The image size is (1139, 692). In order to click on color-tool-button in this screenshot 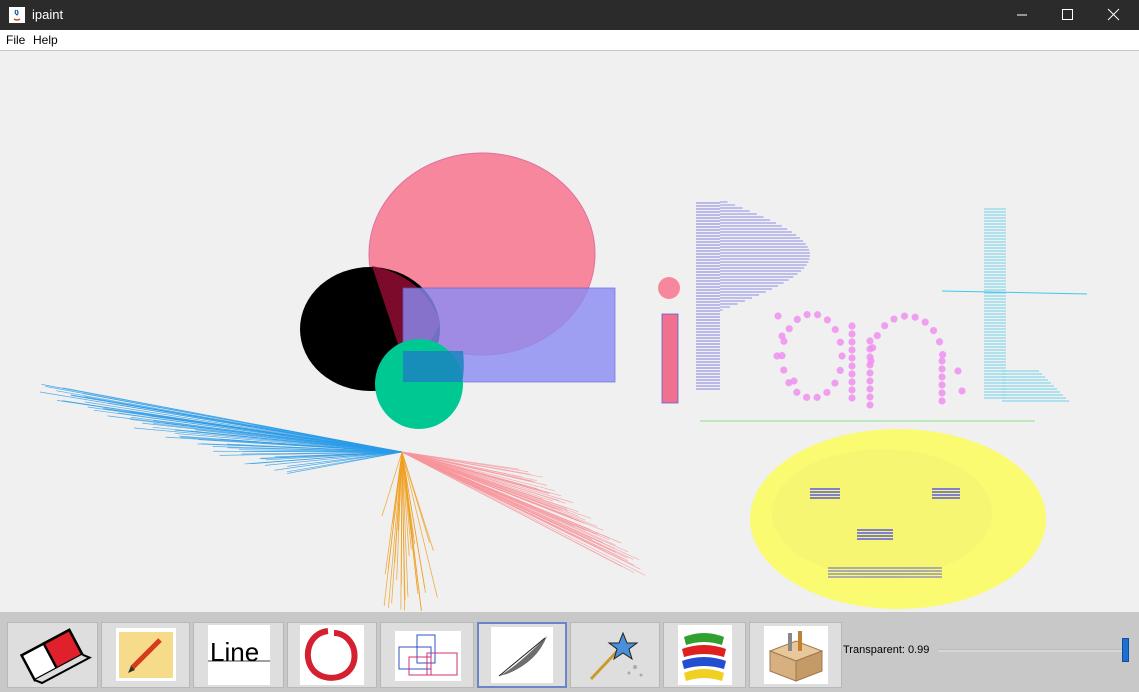, I will do `click(704, 655)`.